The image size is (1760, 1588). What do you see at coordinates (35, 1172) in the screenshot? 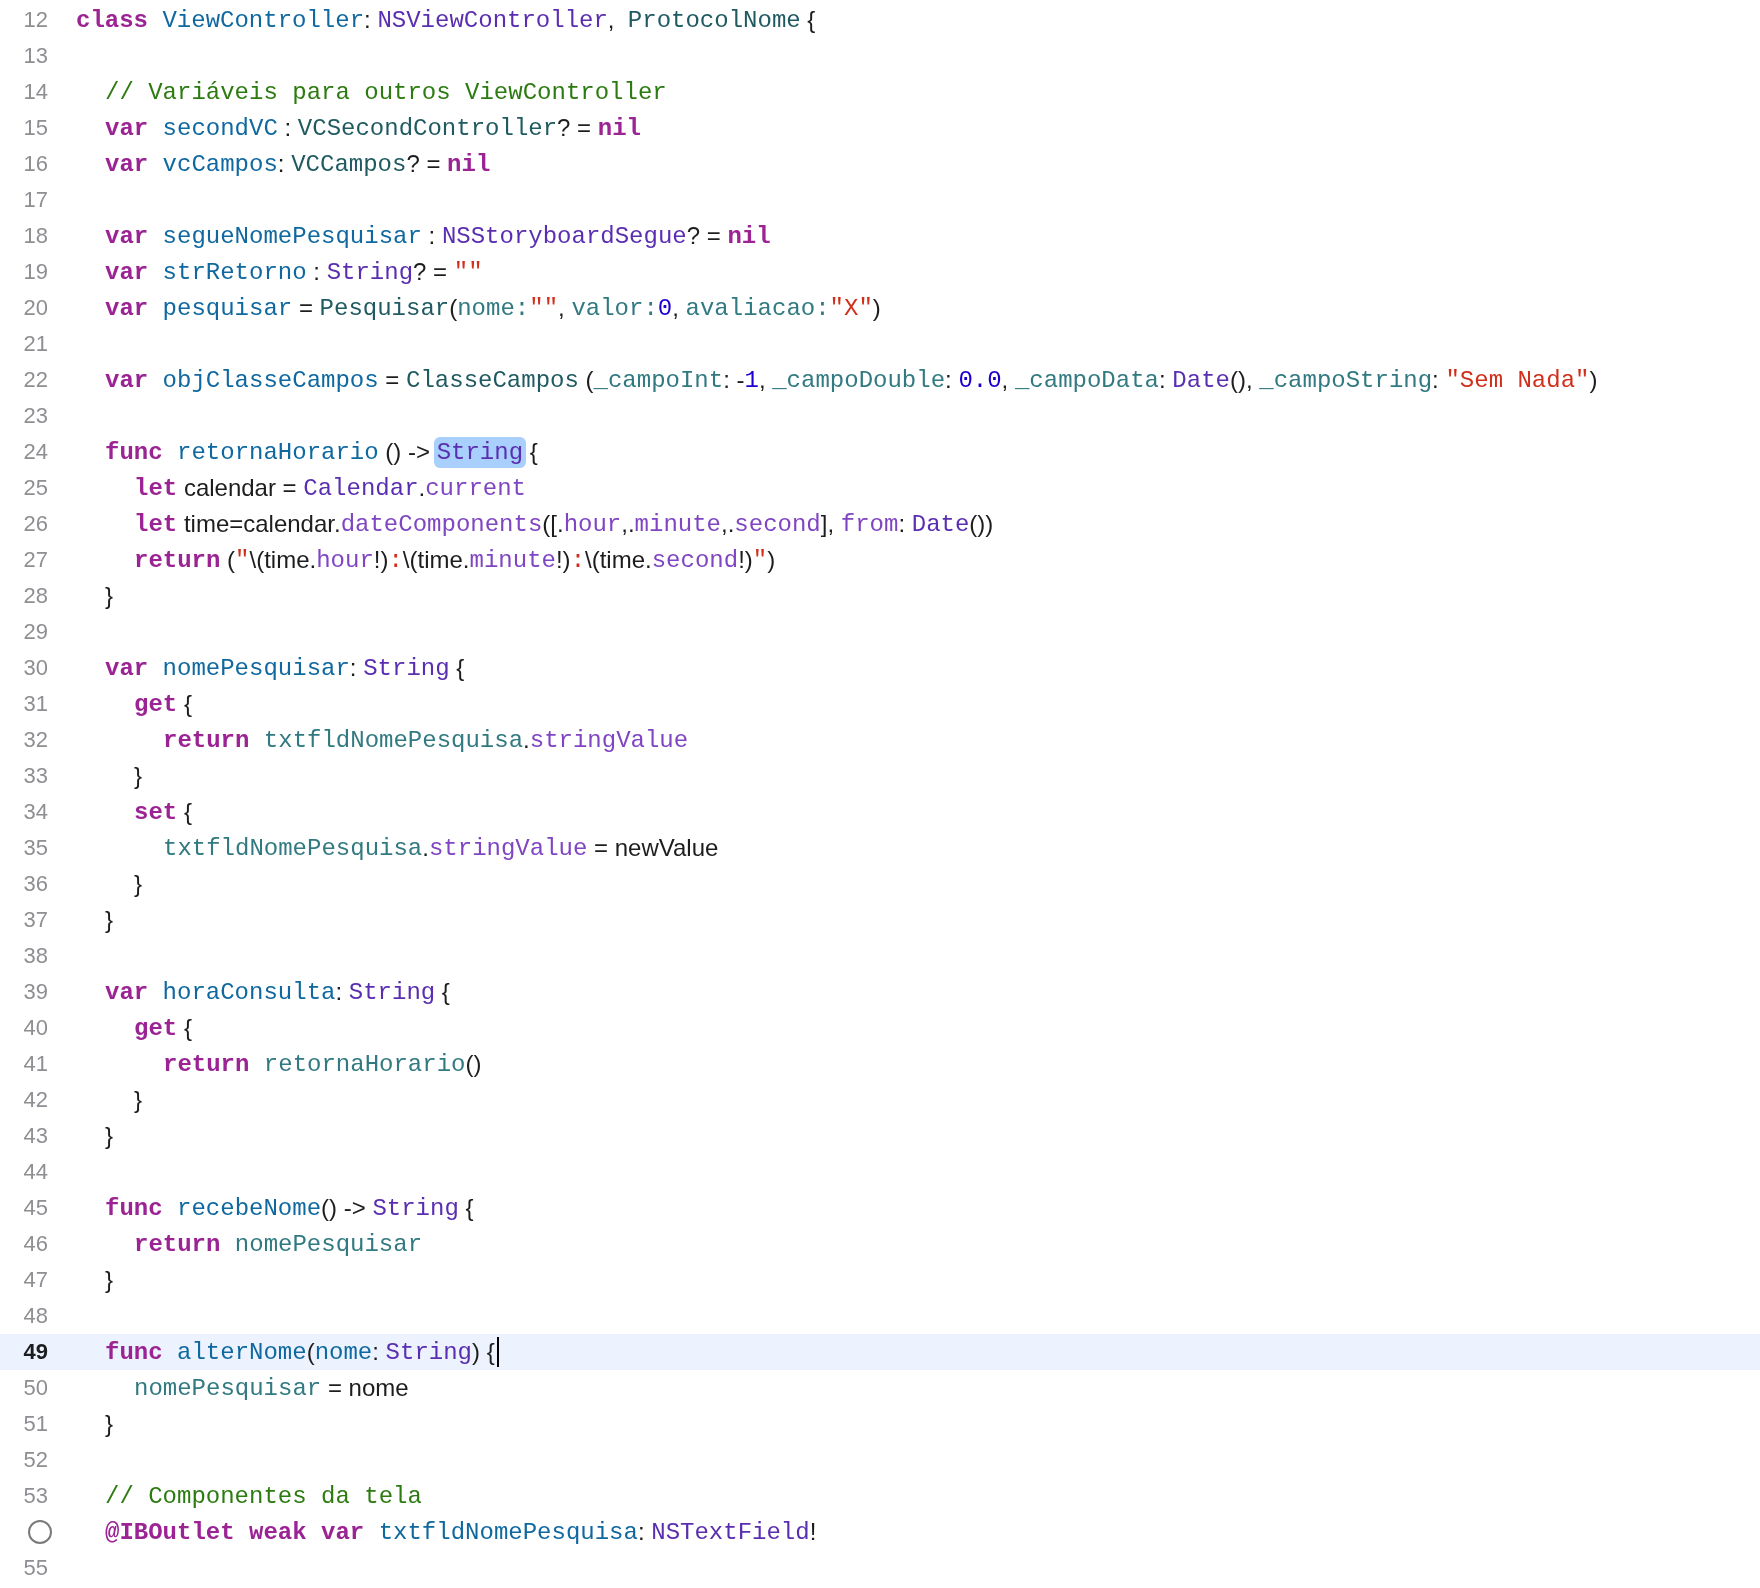
I see `line-number: 44` at bounding box center [35, 1172].